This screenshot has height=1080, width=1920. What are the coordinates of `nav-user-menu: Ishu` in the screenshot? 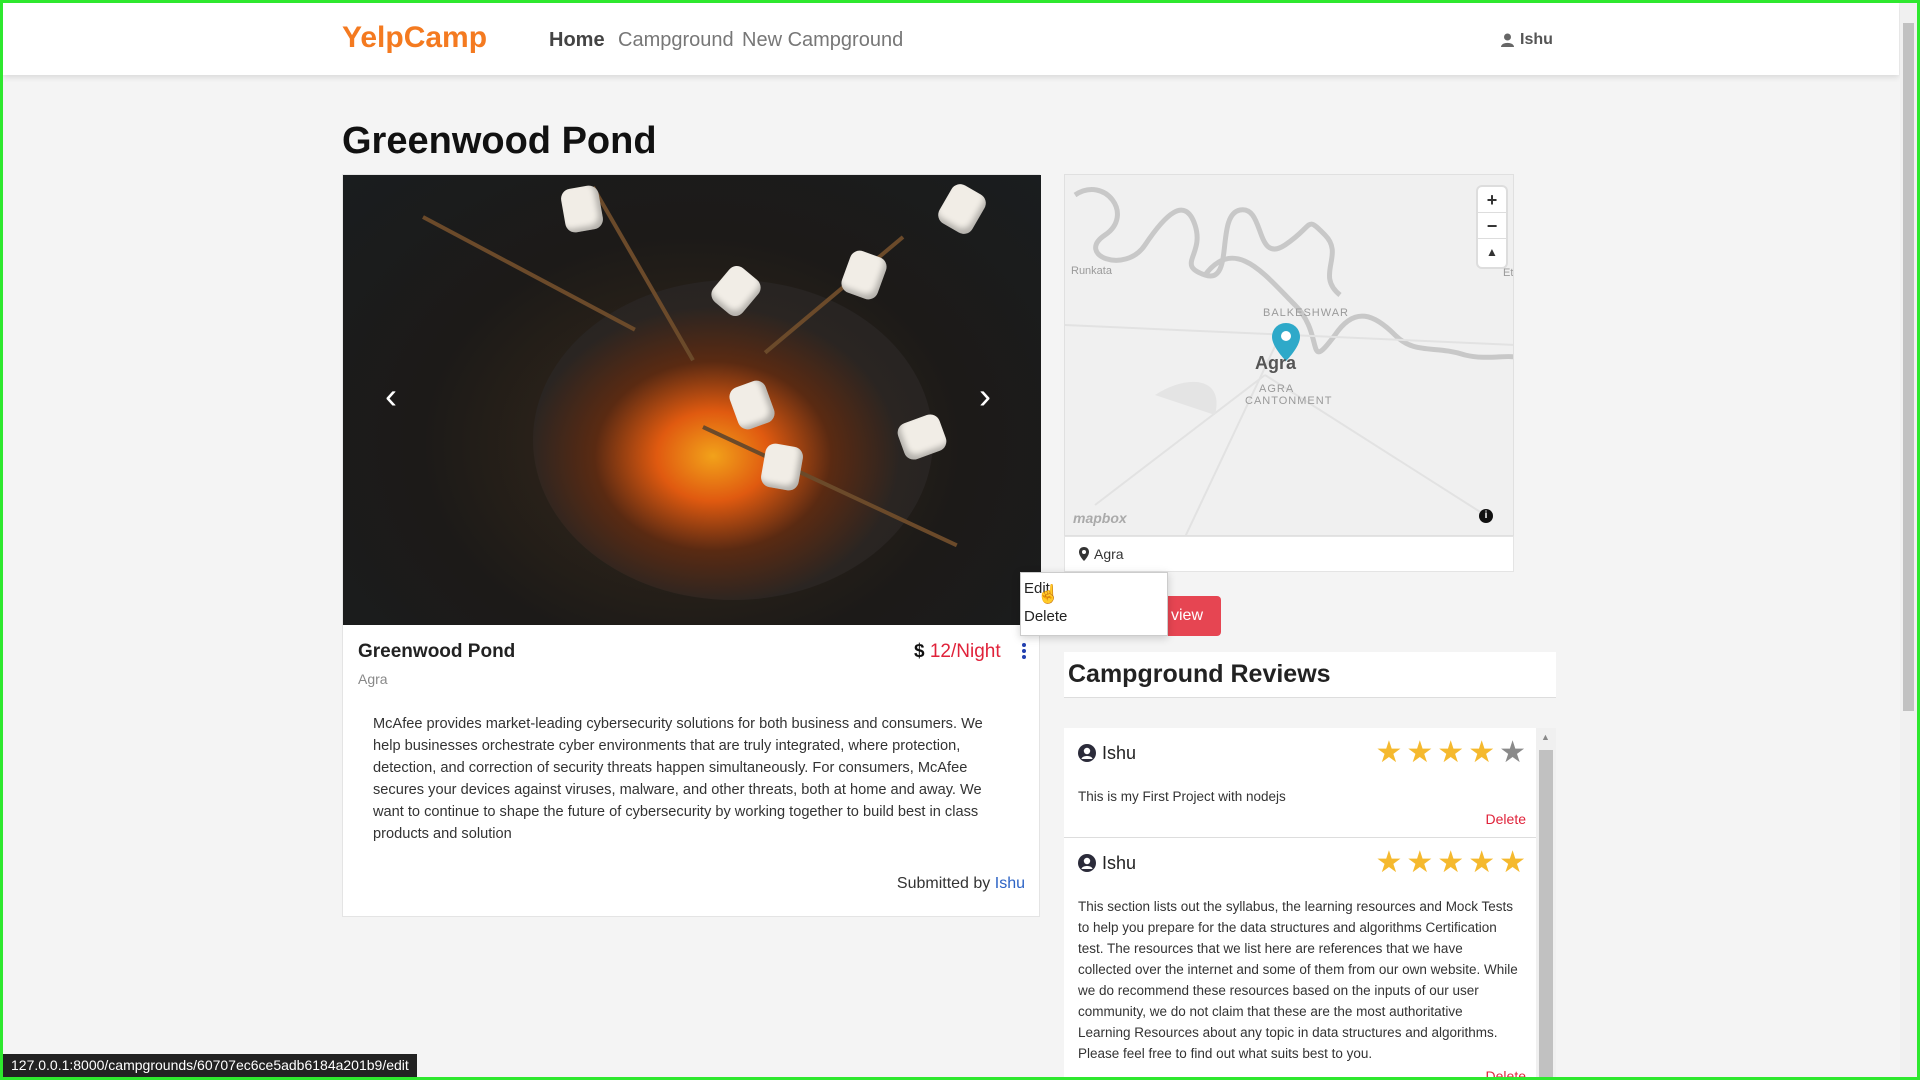 It's located at (1527, 40).